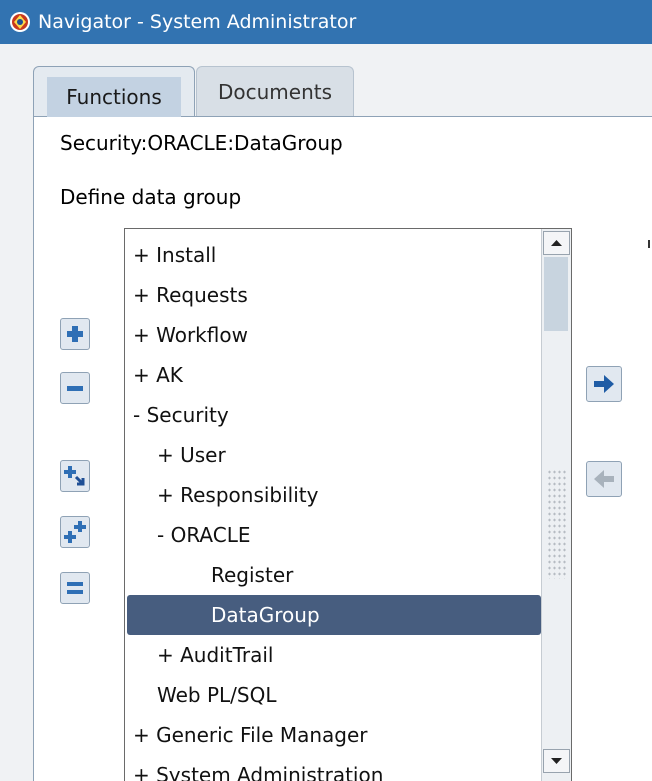 Image resolution: width=652 pixels, height=781 pixels. I want to click on triangle-up-icon, so click(556, 243).